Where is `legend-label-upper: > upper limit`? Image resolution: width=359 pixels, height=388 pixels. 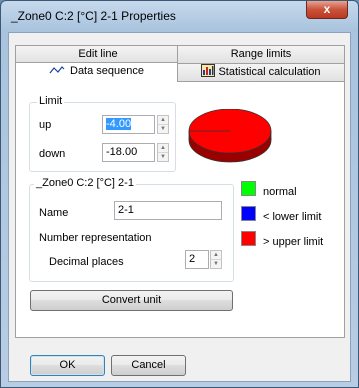 legend-label-upper: > upper limit is located at coordinates (293, 242).